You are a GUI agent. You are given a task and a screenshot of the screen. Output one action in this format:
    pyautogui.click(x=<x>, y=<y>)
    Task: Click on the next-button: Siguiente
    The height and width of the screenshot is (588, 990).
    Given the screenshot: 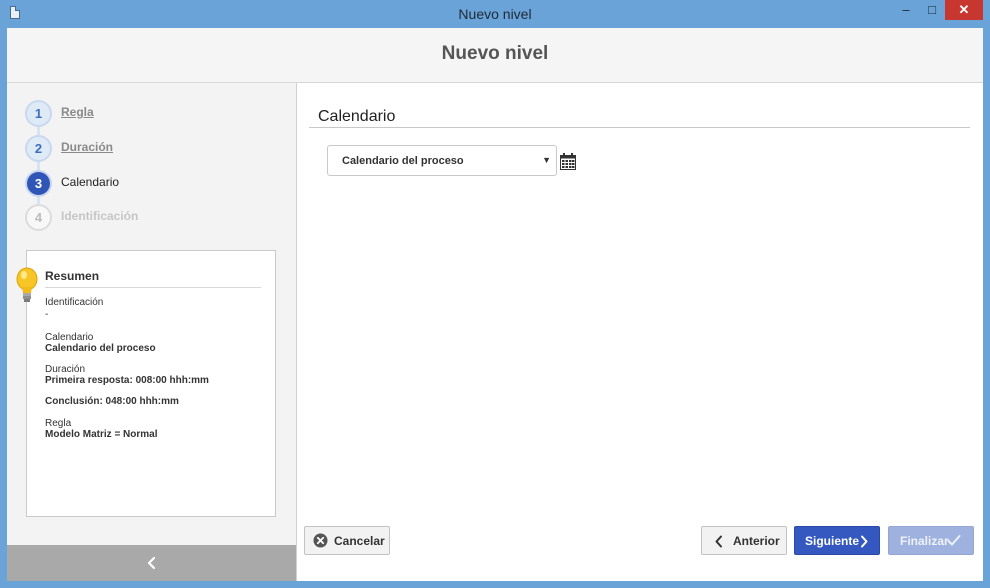 What is the action you would take?
    pyautogui.click(x=837, y=540)
    